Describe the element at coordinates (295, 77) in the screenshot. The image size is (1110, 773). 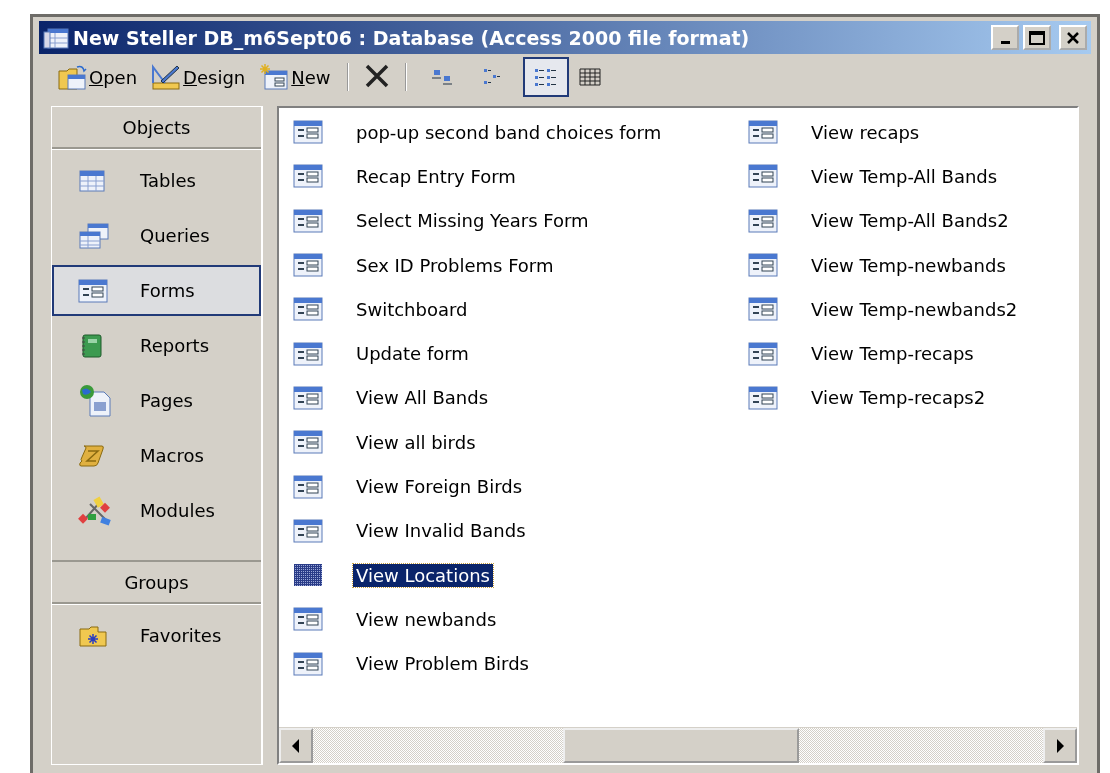
I see `new-button: New` at that location.